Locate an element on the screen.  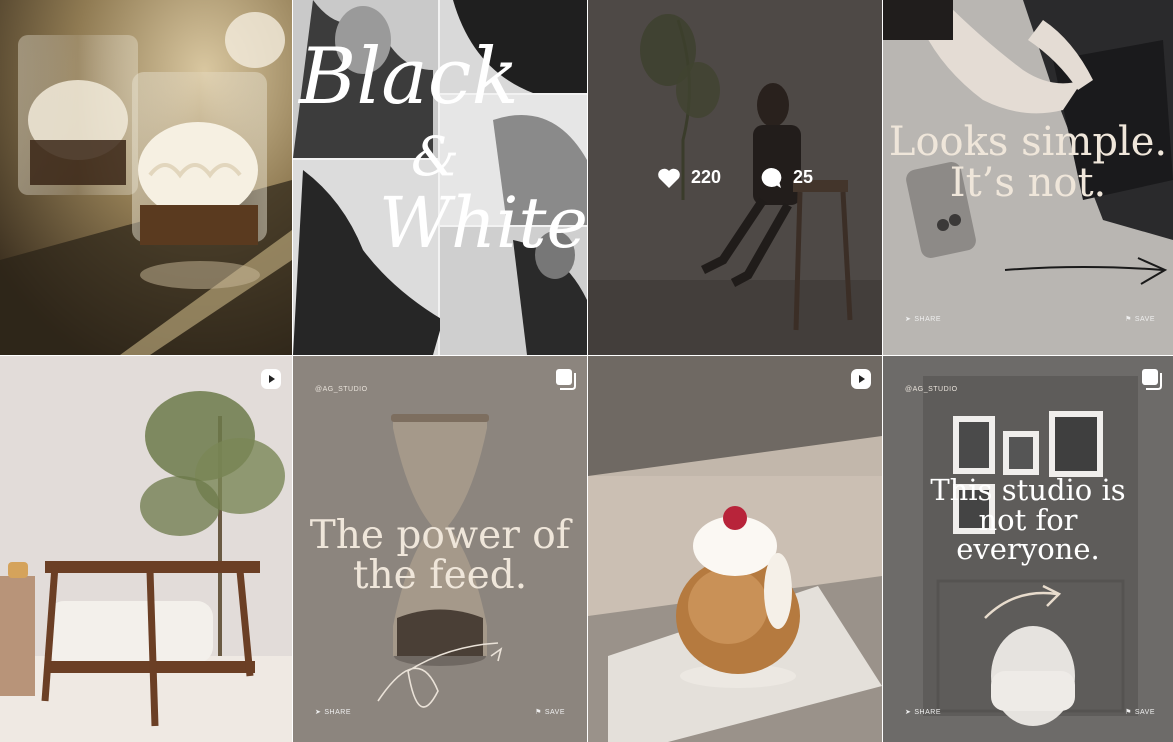
comments-count: 25 is located at coordinates (803, 177).